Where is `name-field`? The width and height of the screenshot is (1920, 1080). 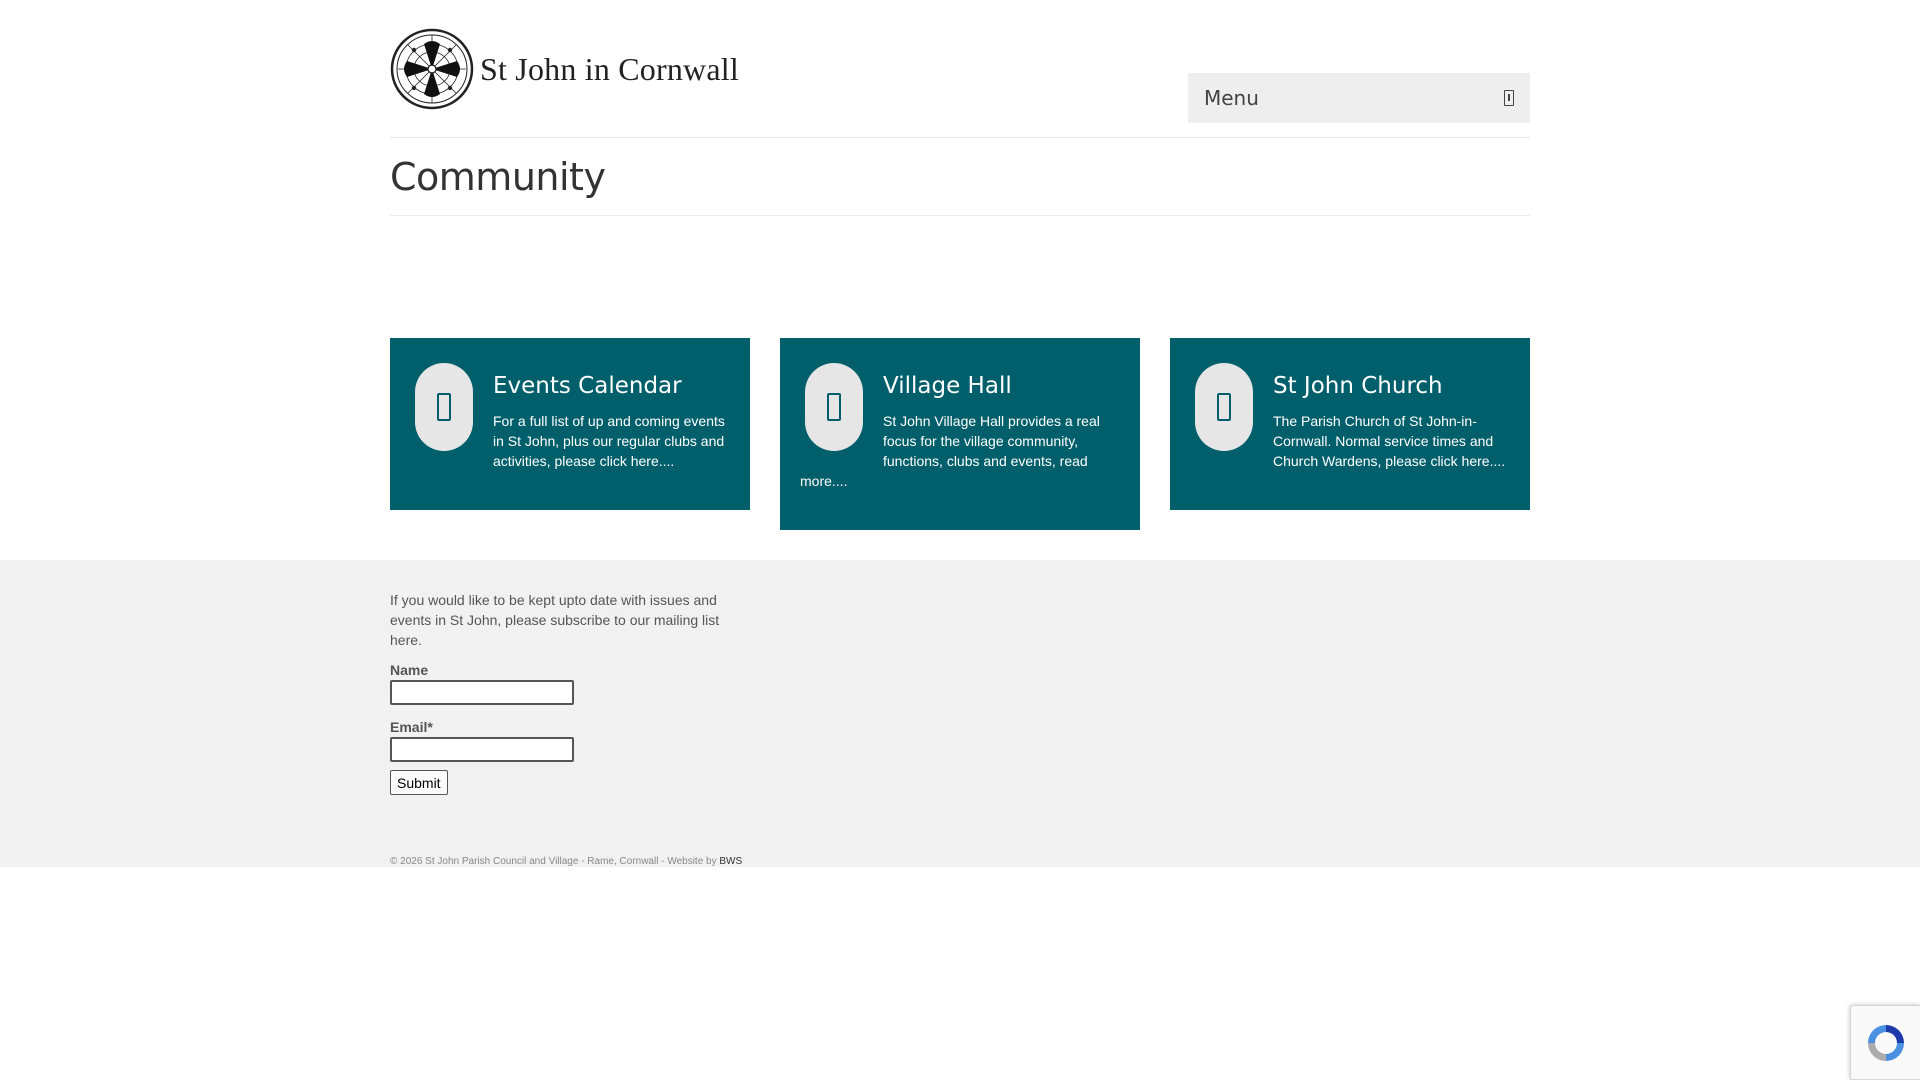 name-field is located at coordinates (482, 692).